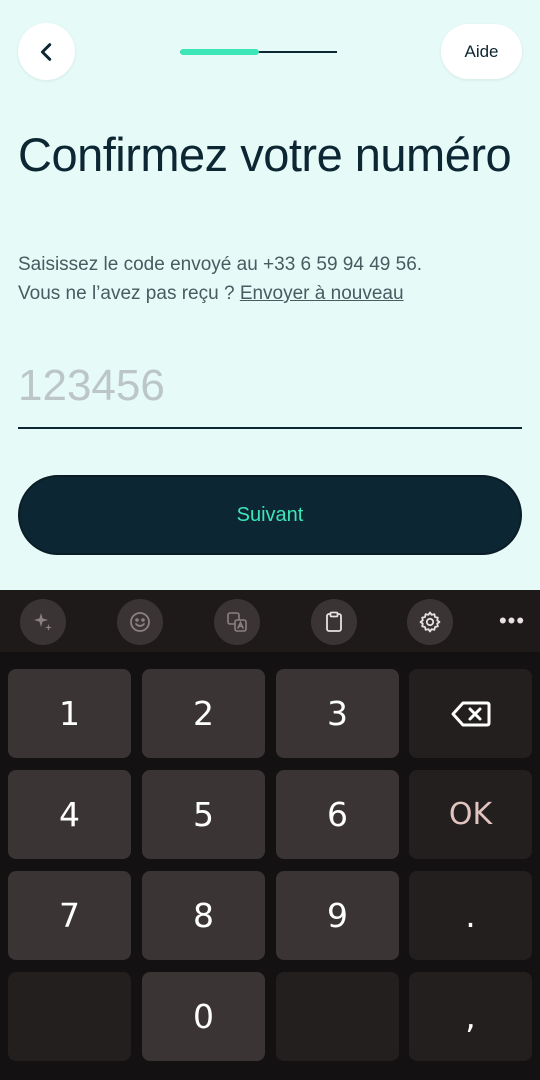  I want to click on translate-button, so click(237, 622).